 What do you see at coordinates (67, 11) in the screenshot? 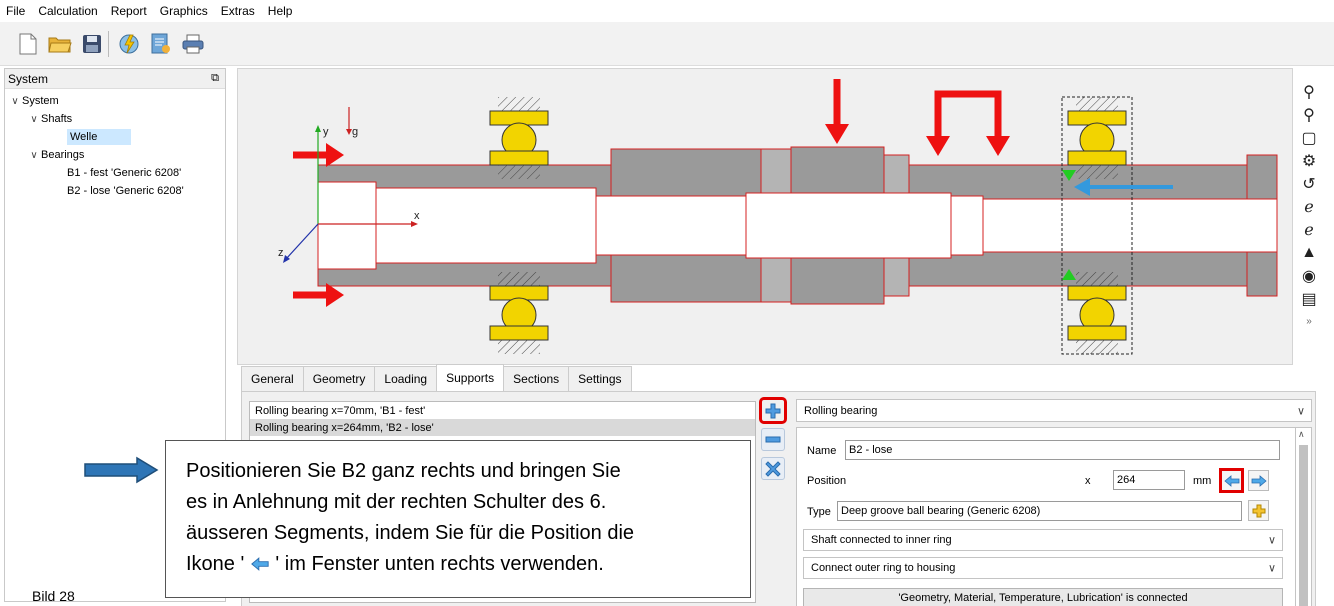
I see `menu-calculation: Calculation` at bounding box center [67, 11].